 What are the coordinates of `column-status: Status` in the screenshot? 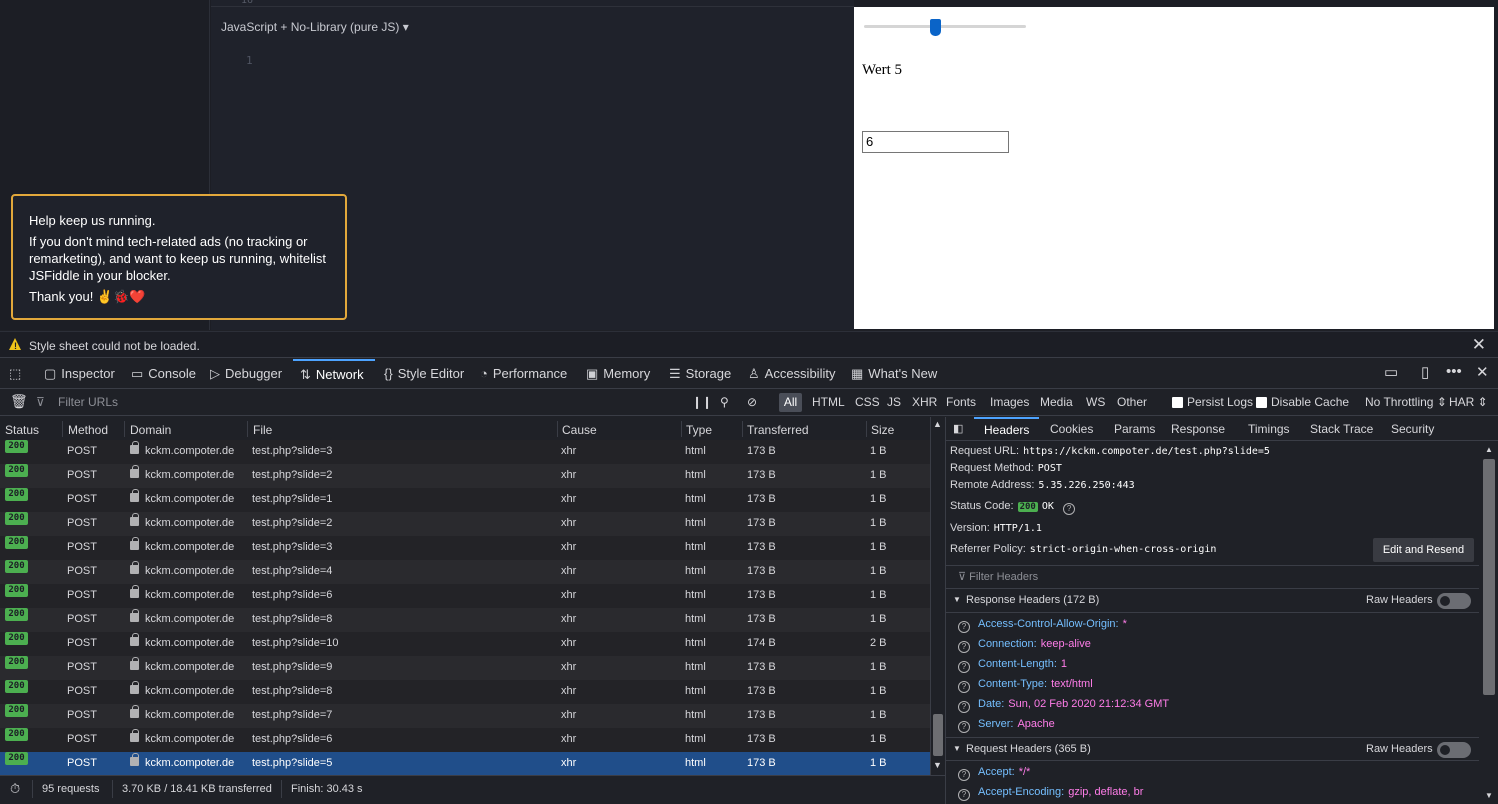 It's located at (22, 430).